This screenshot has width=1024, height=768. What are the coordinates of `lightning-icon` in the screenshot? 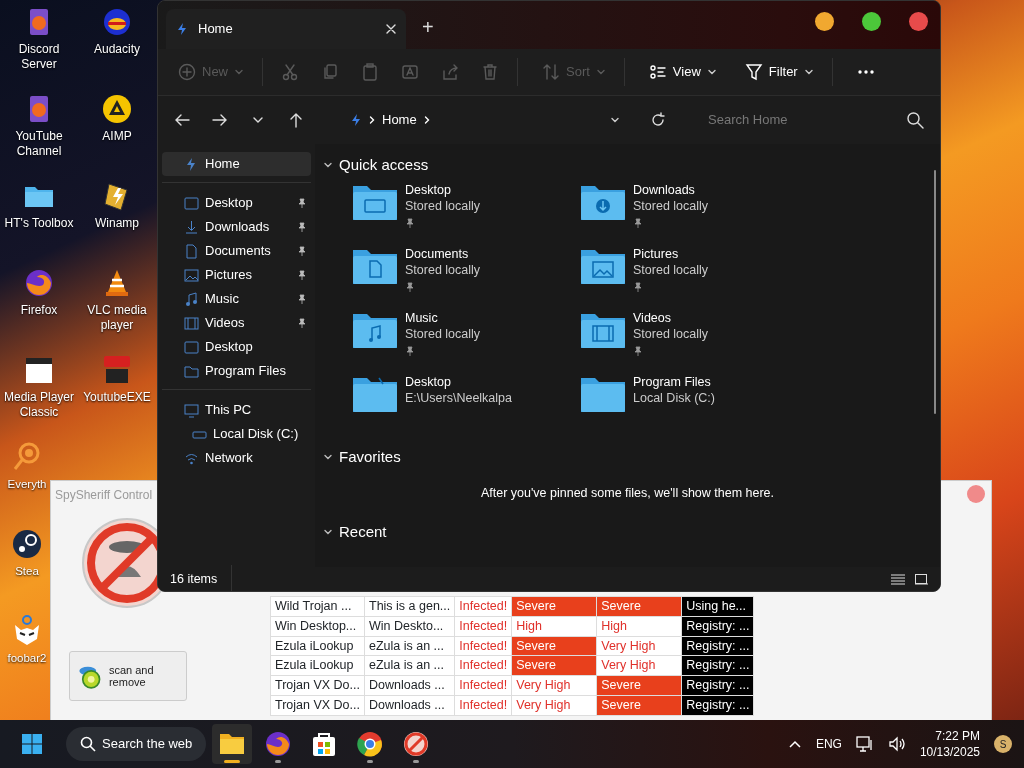 It's located at (182, 29).